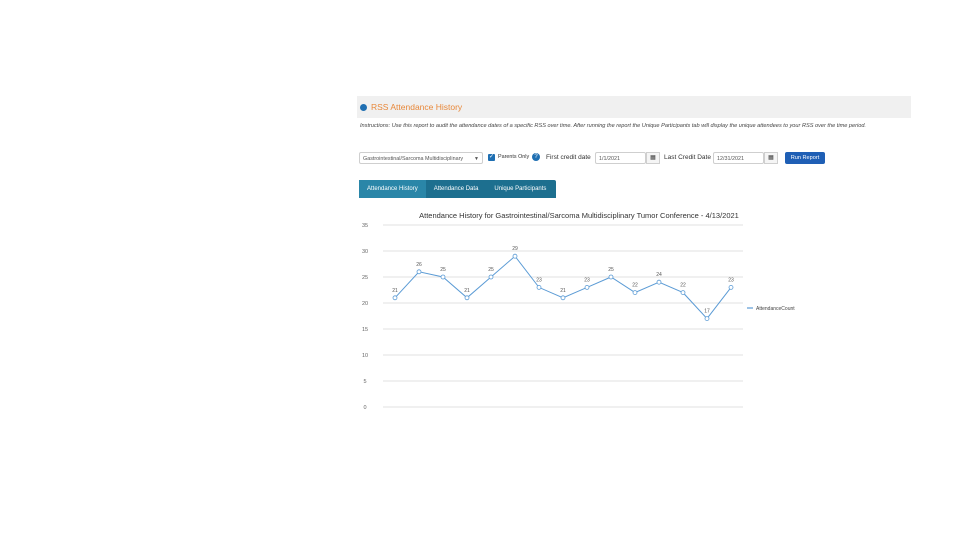 This screenshot has height=540, width=960. Describe the element at coordinates (805, 158) in the screenshot. I see `run-report-button: Run Report` at that location.